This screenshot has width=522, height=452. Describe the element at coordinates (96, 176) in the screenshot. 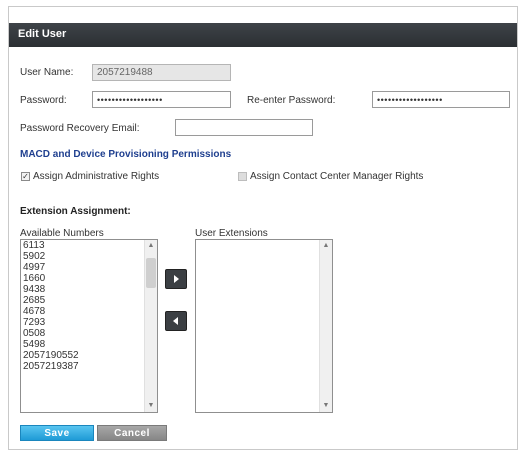

I see `admin-rights-label: Assign Administrative Rights` at that location.